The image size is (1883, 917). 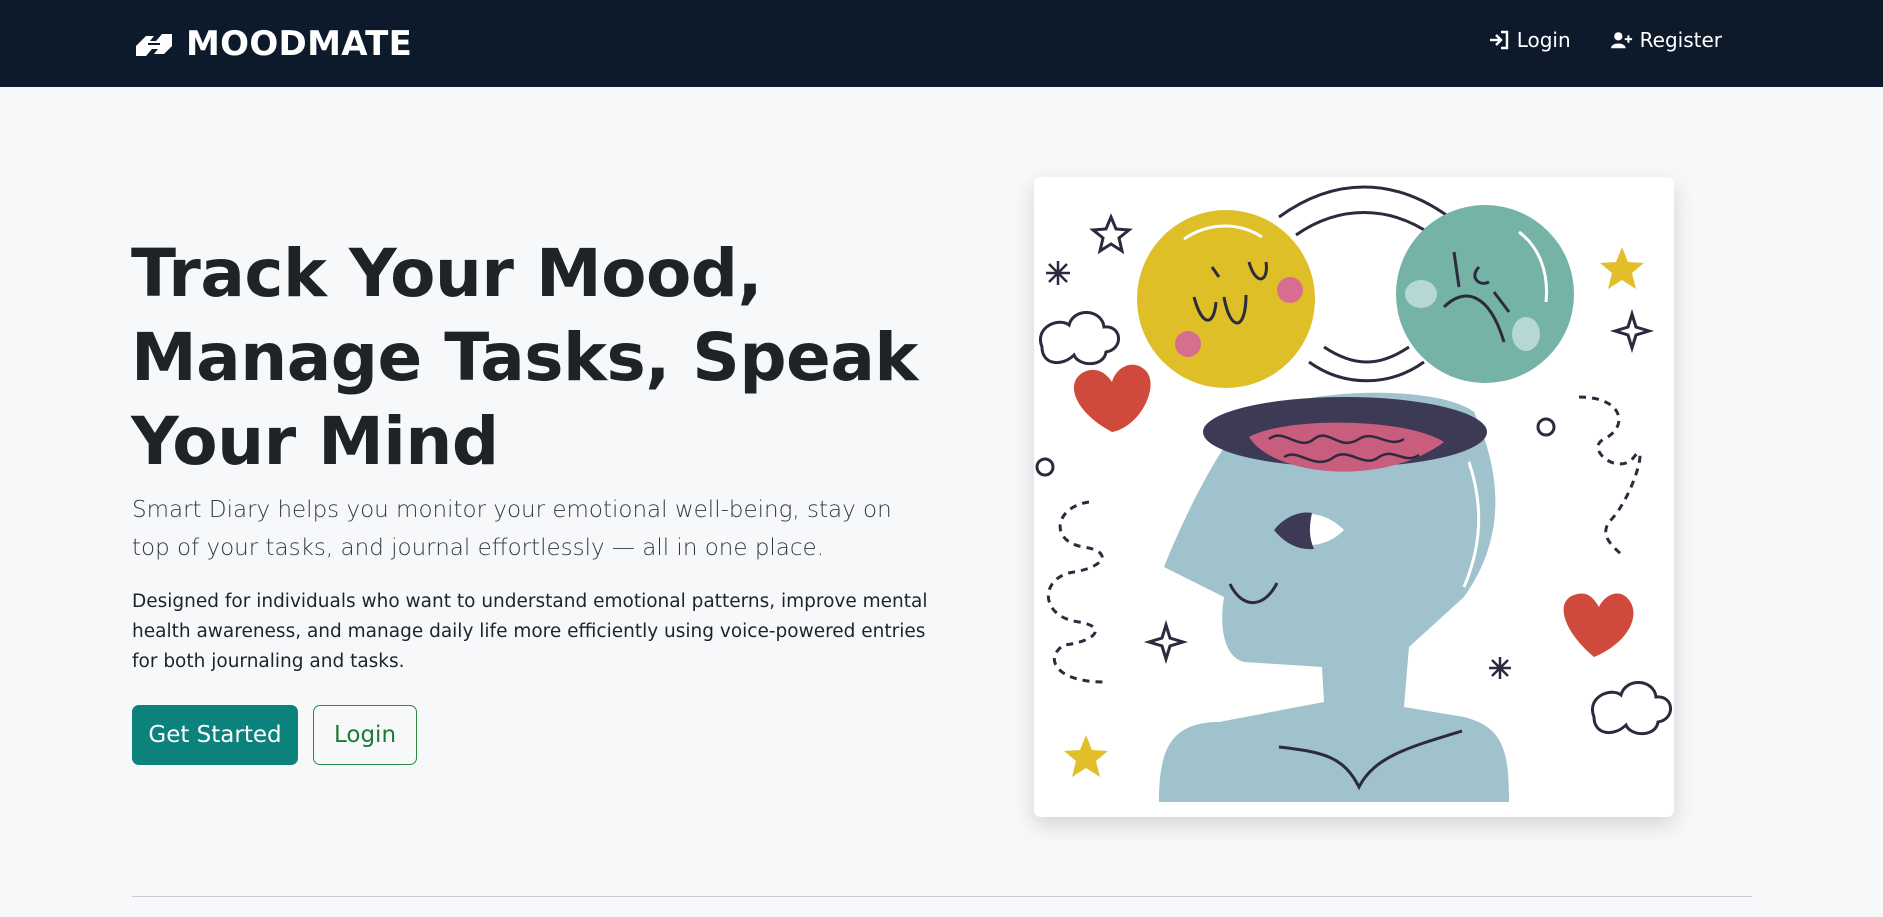 I want to click on nav-register-label: Register, so click(x=1680, y=40).